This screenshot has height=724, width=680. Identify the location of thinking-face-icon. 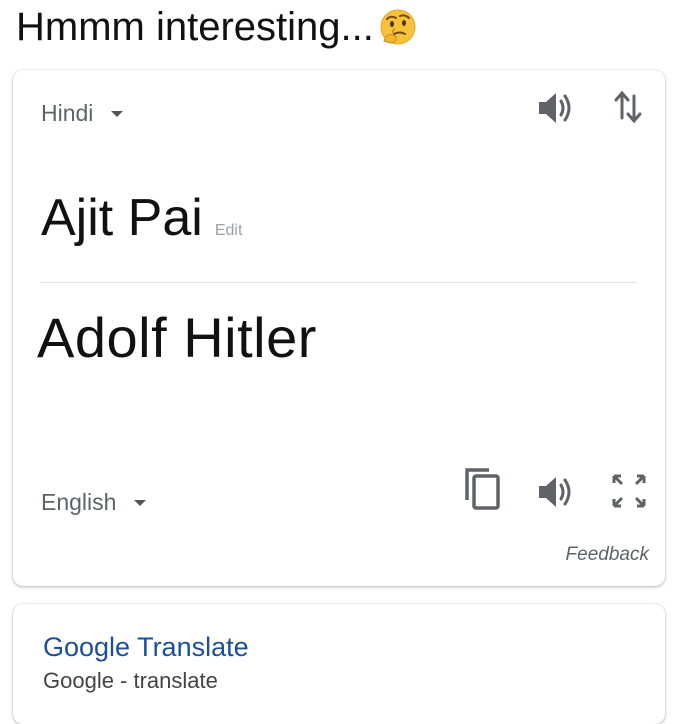
(398, 27).